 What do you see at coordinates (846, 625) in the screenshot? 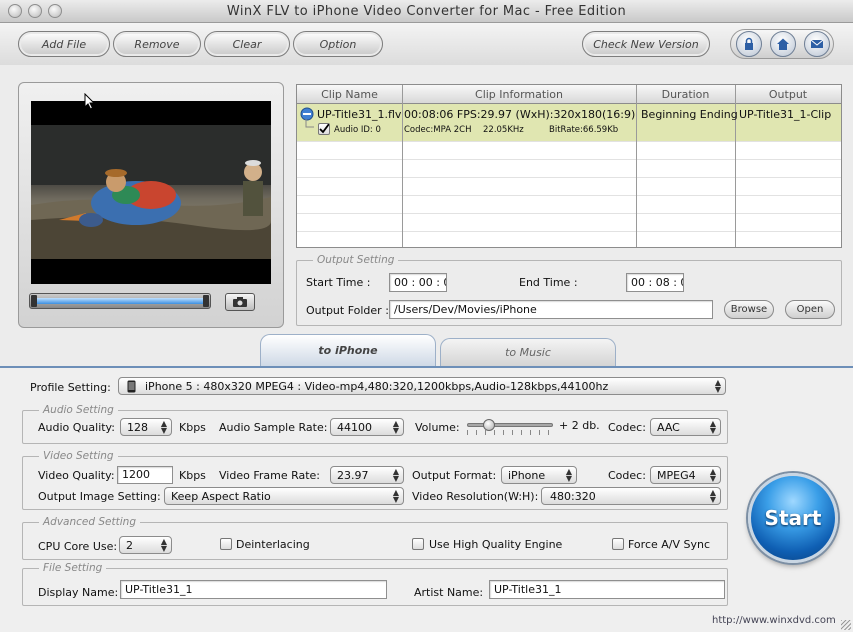
I see `resize-grip-icon` at bounding box center [846, 625].